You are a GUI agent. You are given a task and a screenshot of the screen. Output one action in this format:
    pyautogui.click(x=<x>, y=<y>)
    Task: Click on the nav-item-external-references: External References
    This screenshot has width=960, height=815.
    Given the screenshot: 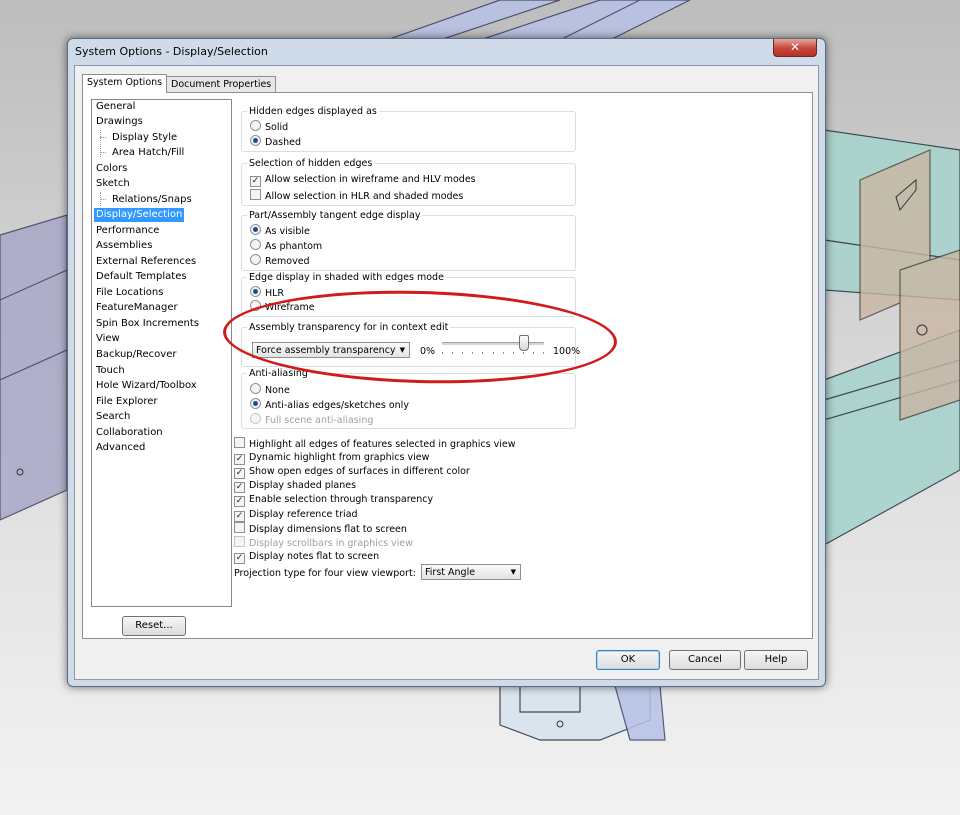 What is the action you would take?
    pyautogui.click(x=146, y=262)
    